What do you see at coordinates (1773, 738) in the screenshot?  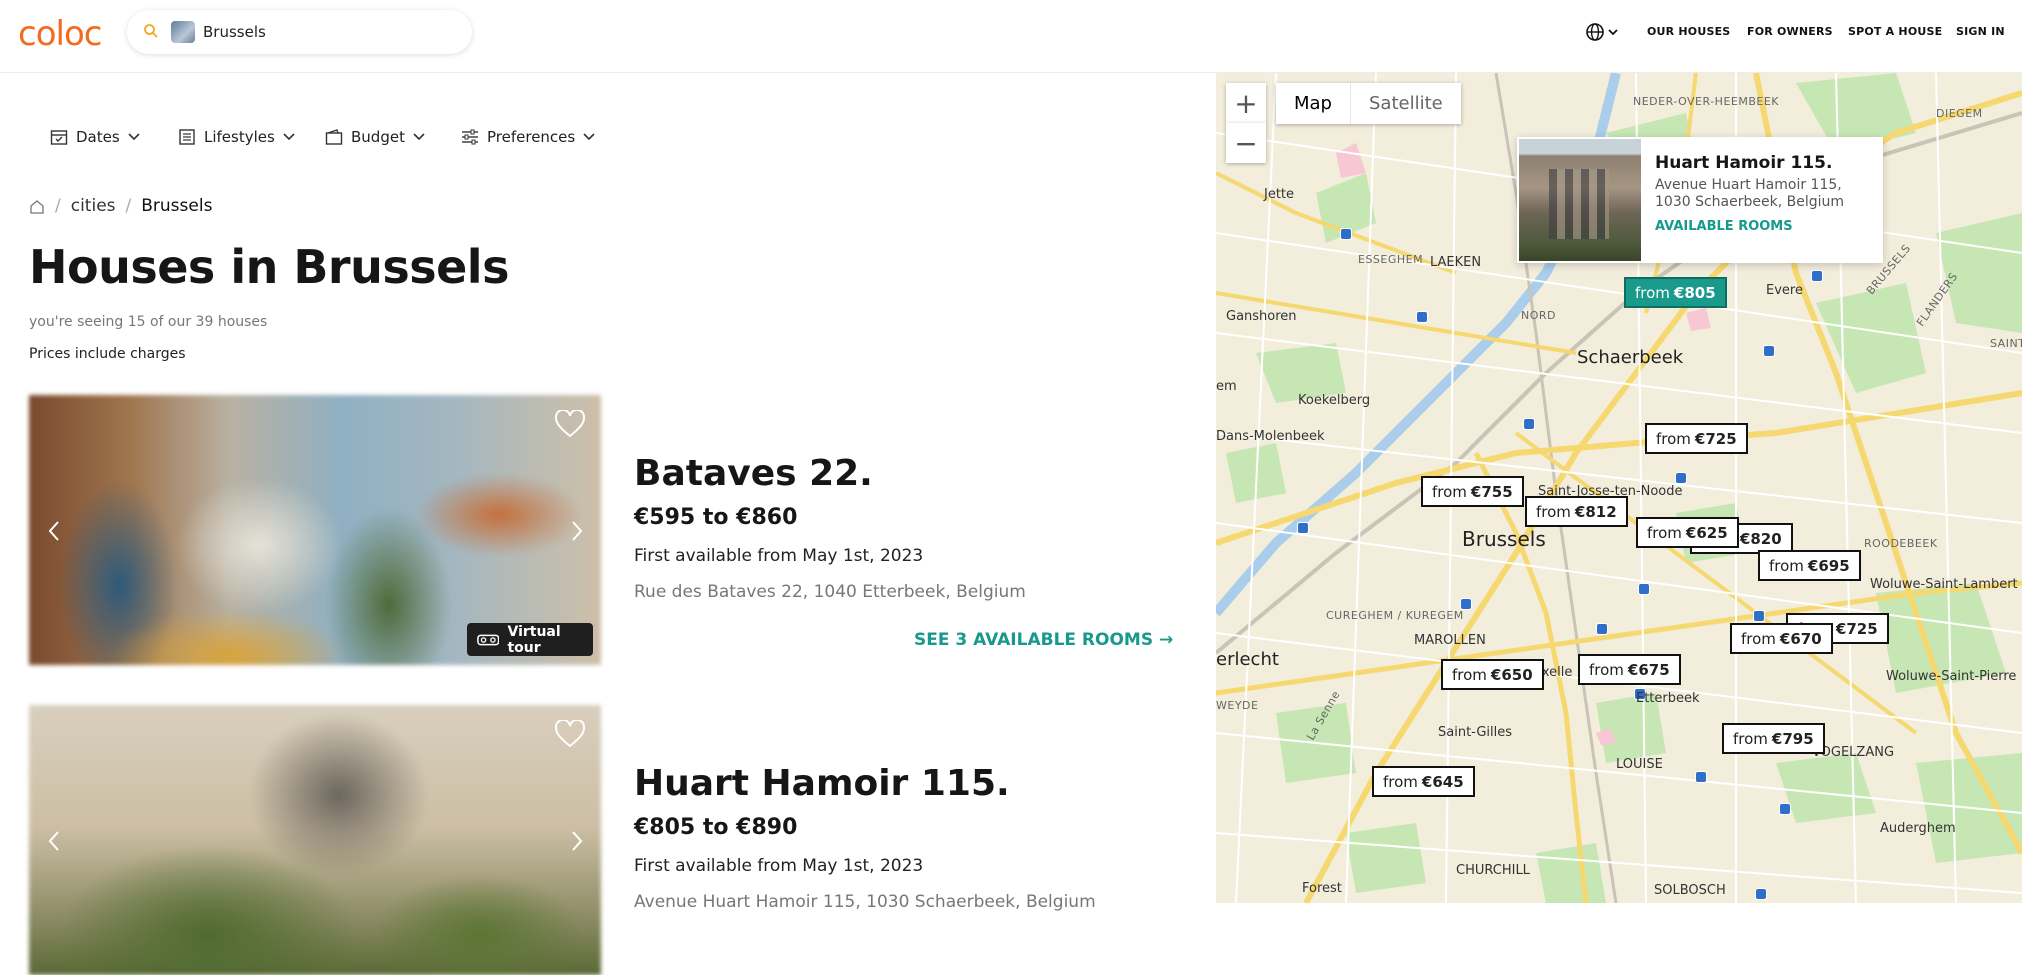 I see `price-pin: from €795` at bounding box center [1773, 738].